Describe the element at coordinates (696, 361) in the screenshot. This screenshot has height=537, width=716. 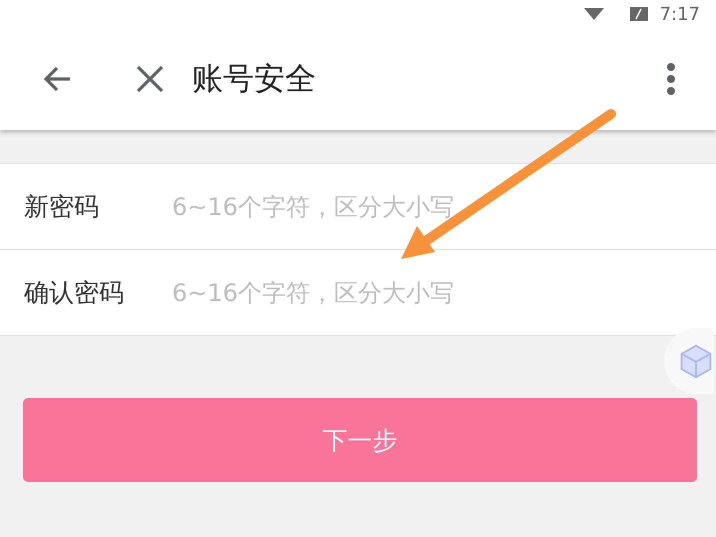
I see `cube-icon` at that location.